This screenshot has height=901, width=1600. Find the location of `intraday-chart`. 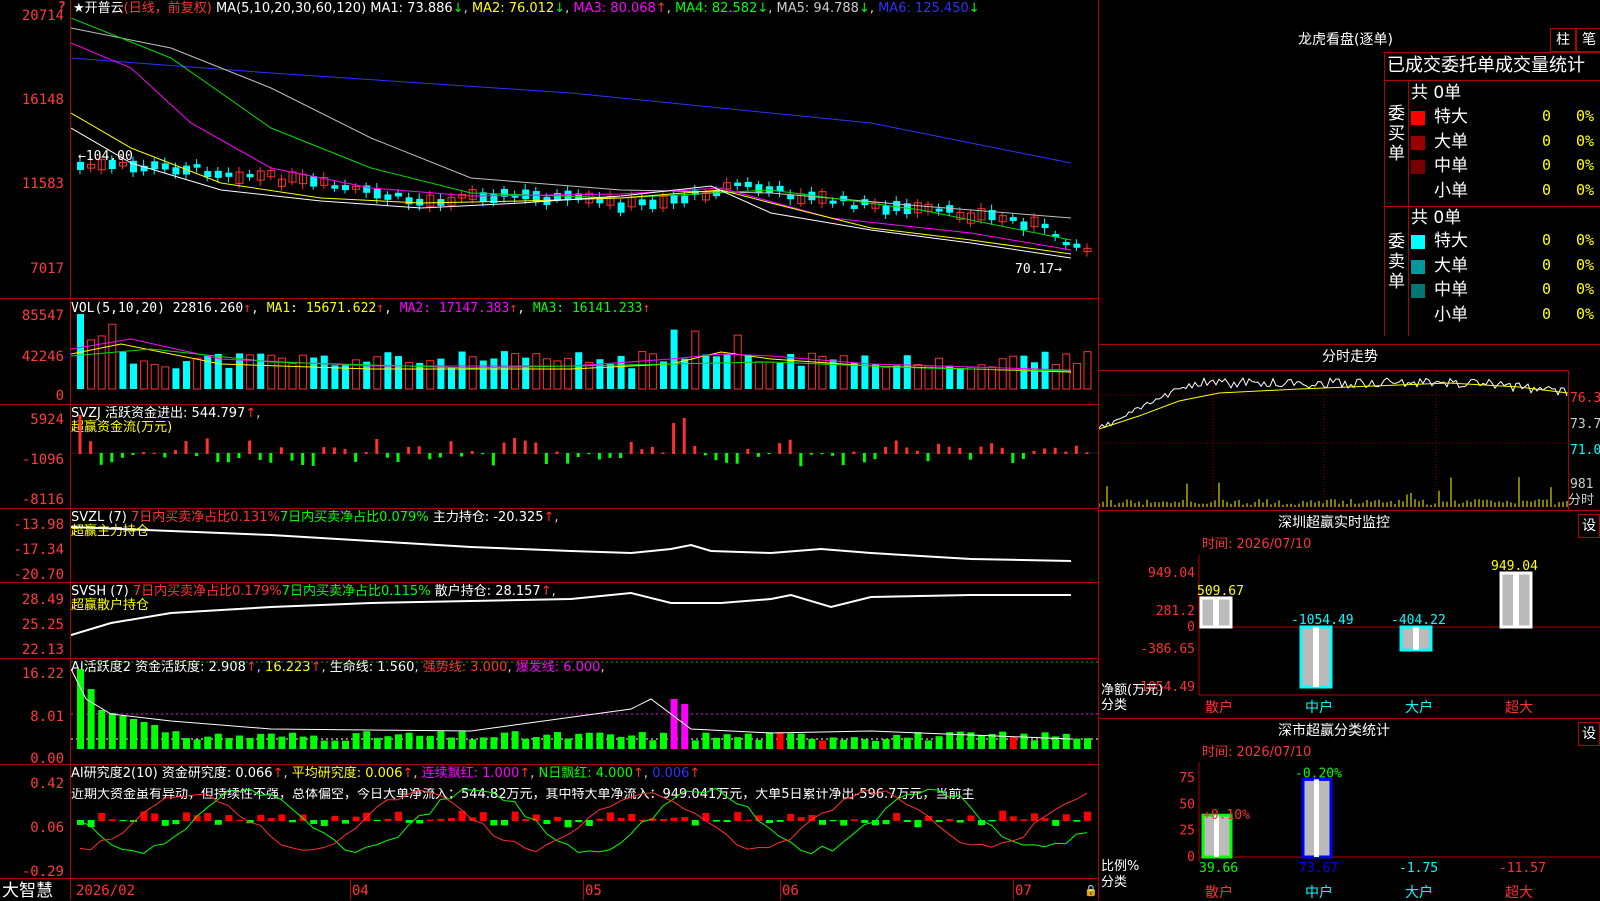

intraday-chart is located at coordinates (1333, 440).